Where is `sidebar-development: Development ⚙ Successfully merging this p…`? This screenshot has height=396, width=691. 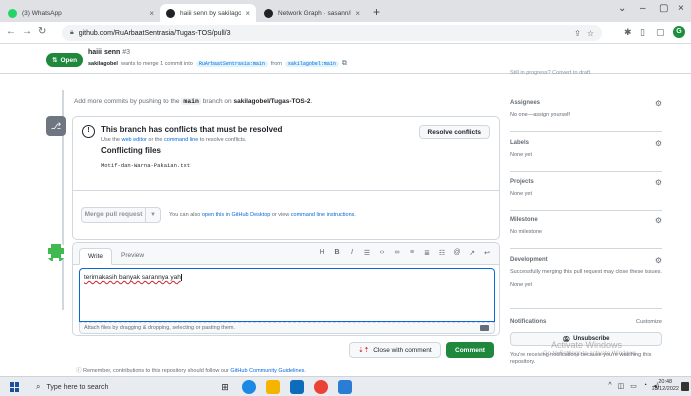
sidebar-development: Development ⚙ Successfully merging this p… is located at coordinates (586, 282).